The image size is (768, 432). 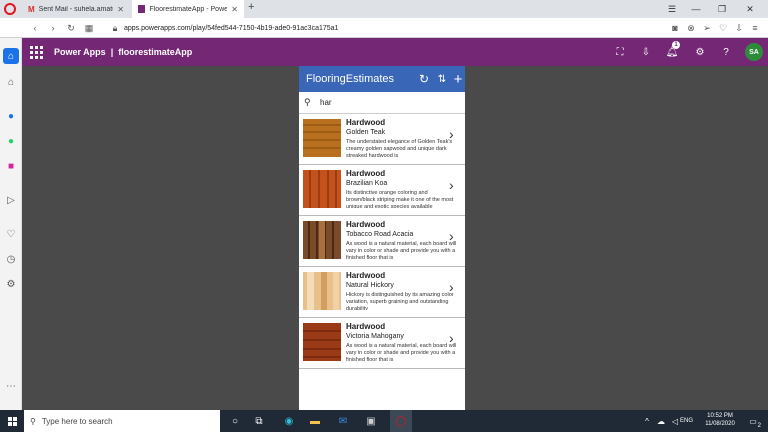 I want to click on browser-sidebar: ⌂ ⌂ ● ● ■ ▷ ♡ ◷ ⚙ ⋯, so click(x=11, y=224).